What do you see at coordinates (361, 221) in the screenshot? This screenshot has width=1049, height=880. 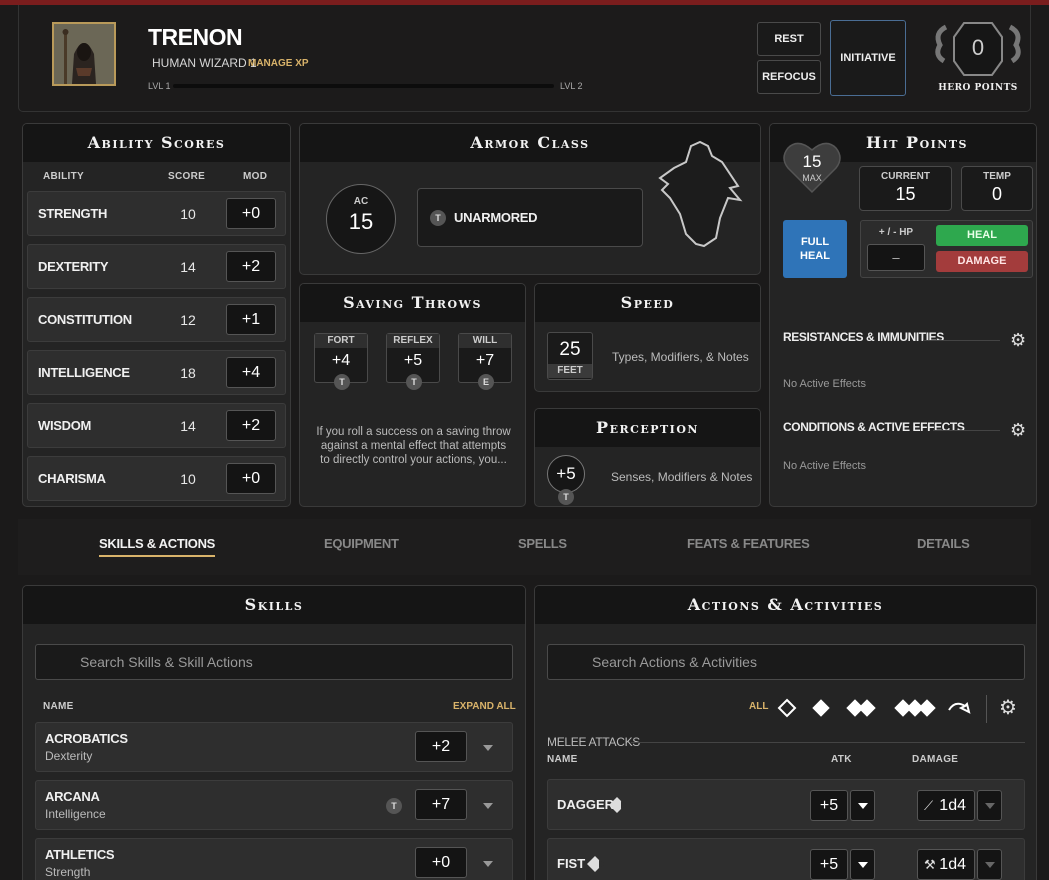 I see `ac-value: 15` at bounding box center [361, 221].